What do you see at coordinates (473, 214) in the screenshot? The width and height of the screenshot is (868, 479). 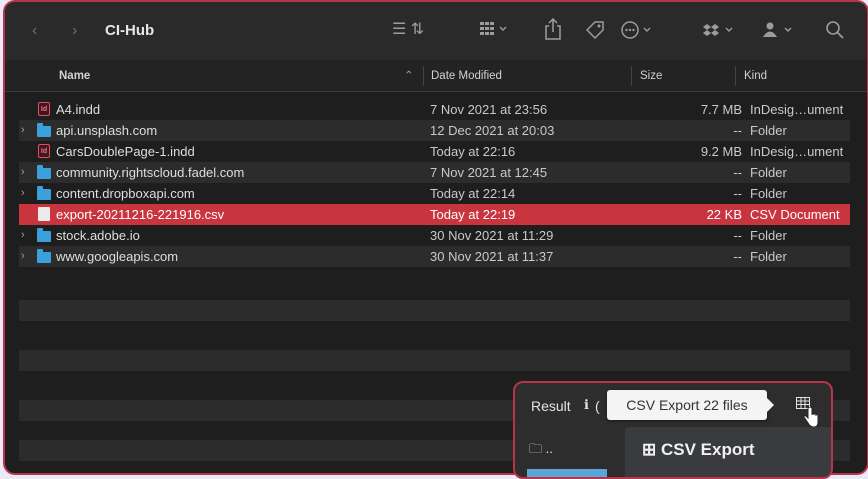 I see `file-date: Today at 22:19` at bounding box center [473, 214].